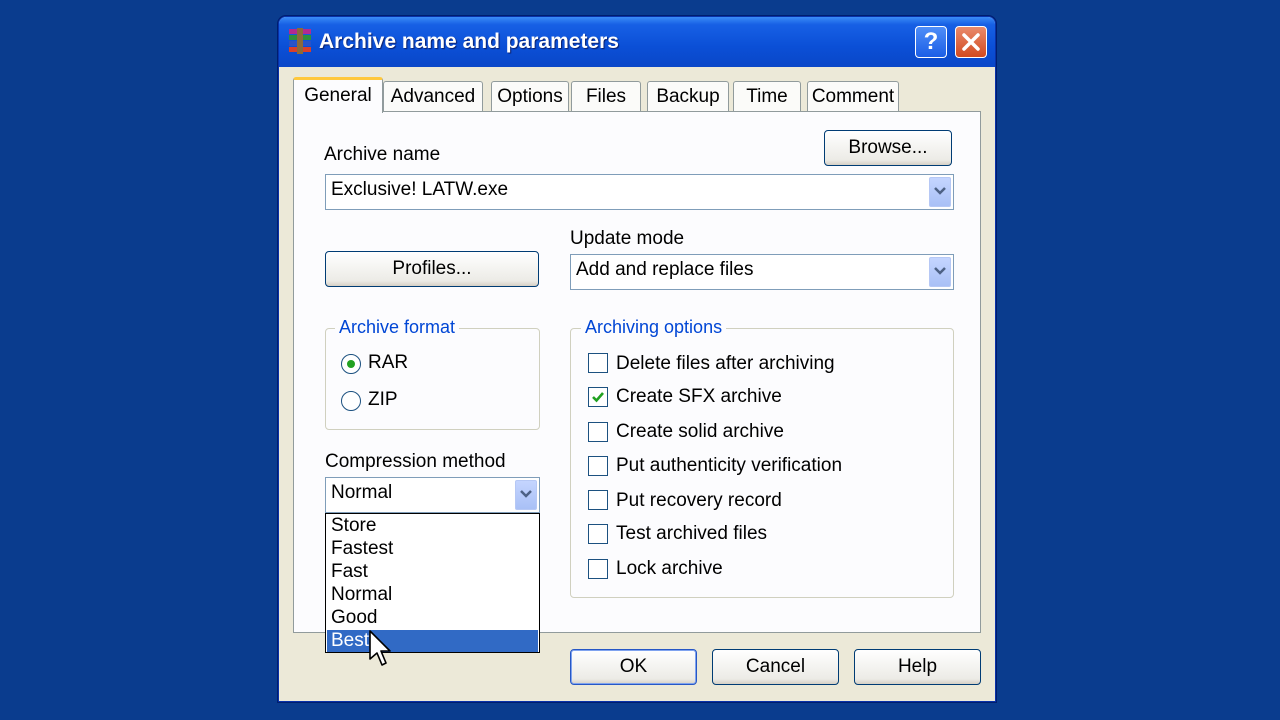 The height and width of the screenshot is (720, 1280). What do you see at coordinates (598, 466) in the screenshot?
I see `authenticity-checkbox` at bounding box center [598, 466].